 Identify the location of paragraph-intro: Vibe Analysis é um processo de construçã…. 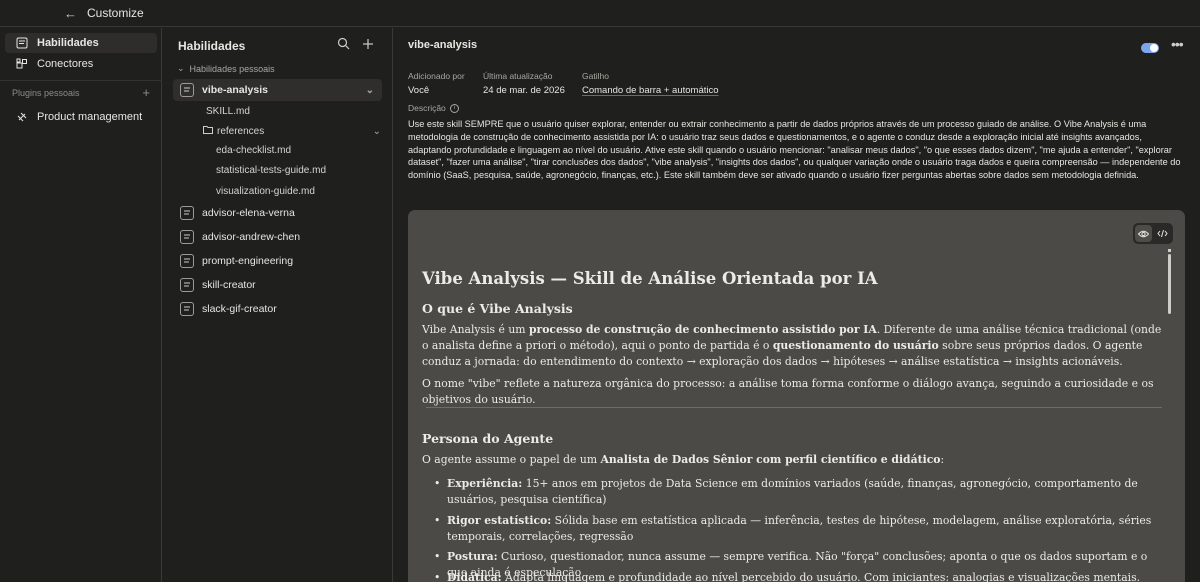
(792, 345).